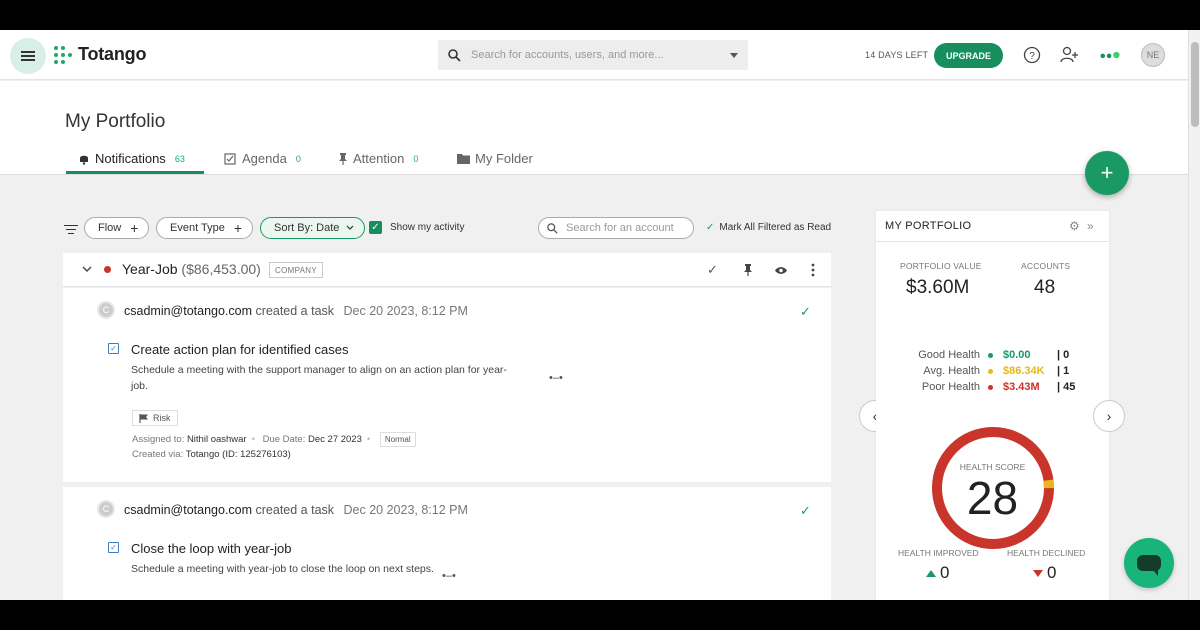 The height and width of the screenshot is (630, 1200). Describe the element at coordinates (1153, 55) in the screenshot. I see `user-avatar: NE` at that location.